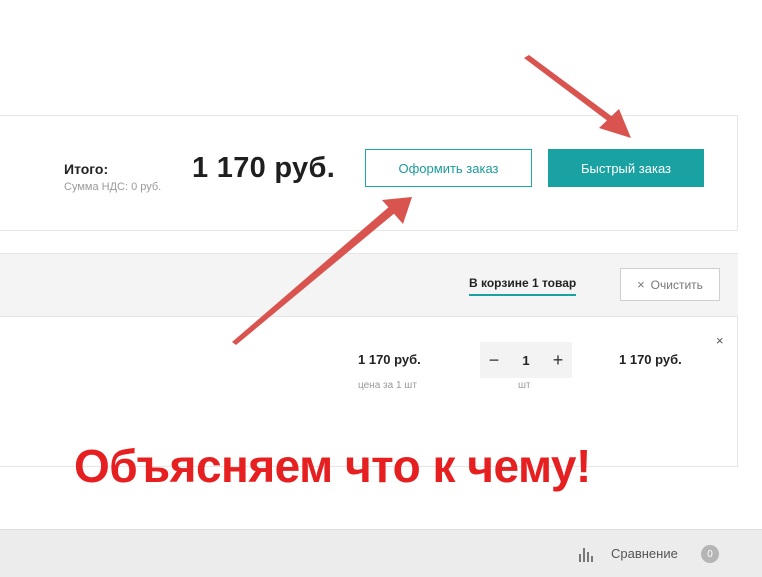 This screenshot has width=762, height=577. What do you see at coordinates (676, 284) in the screenshot?
I see `clear-cart-label: Очистить` at bounding box center [676, 284].